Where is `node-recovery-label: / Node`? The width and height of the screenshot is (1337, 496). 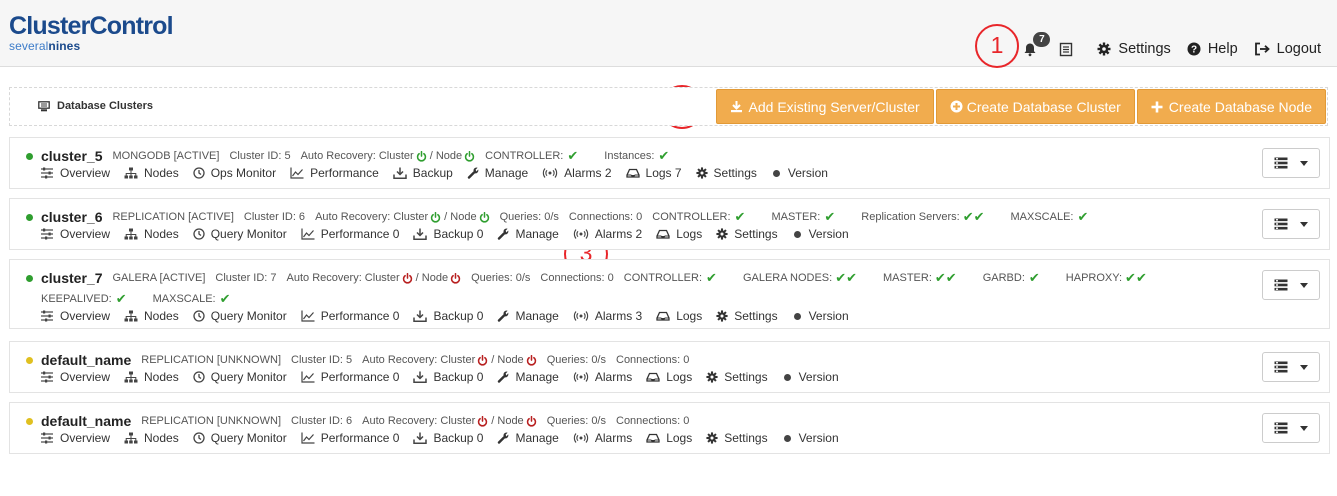
node-recovery-label: / Node is located at coordinates (507, 360).